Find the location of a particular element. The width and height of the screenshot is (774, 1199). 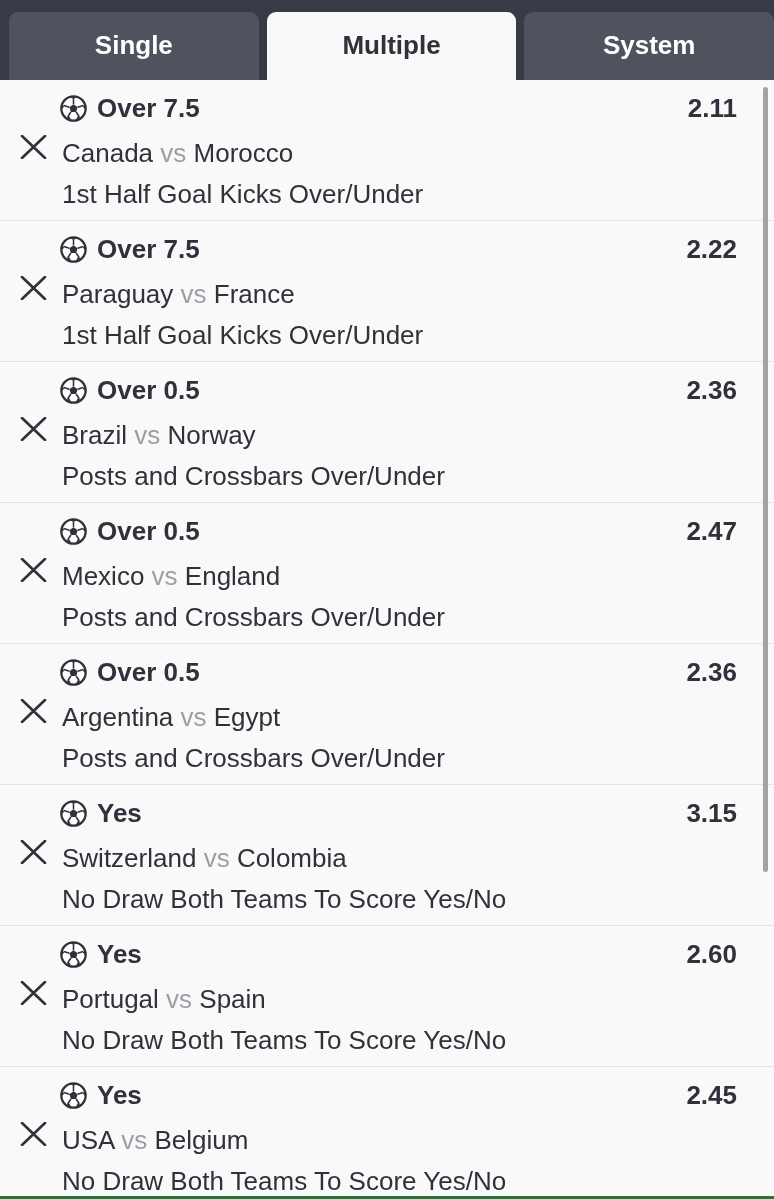

away-team: Norway is located at coordinates (211, 435).